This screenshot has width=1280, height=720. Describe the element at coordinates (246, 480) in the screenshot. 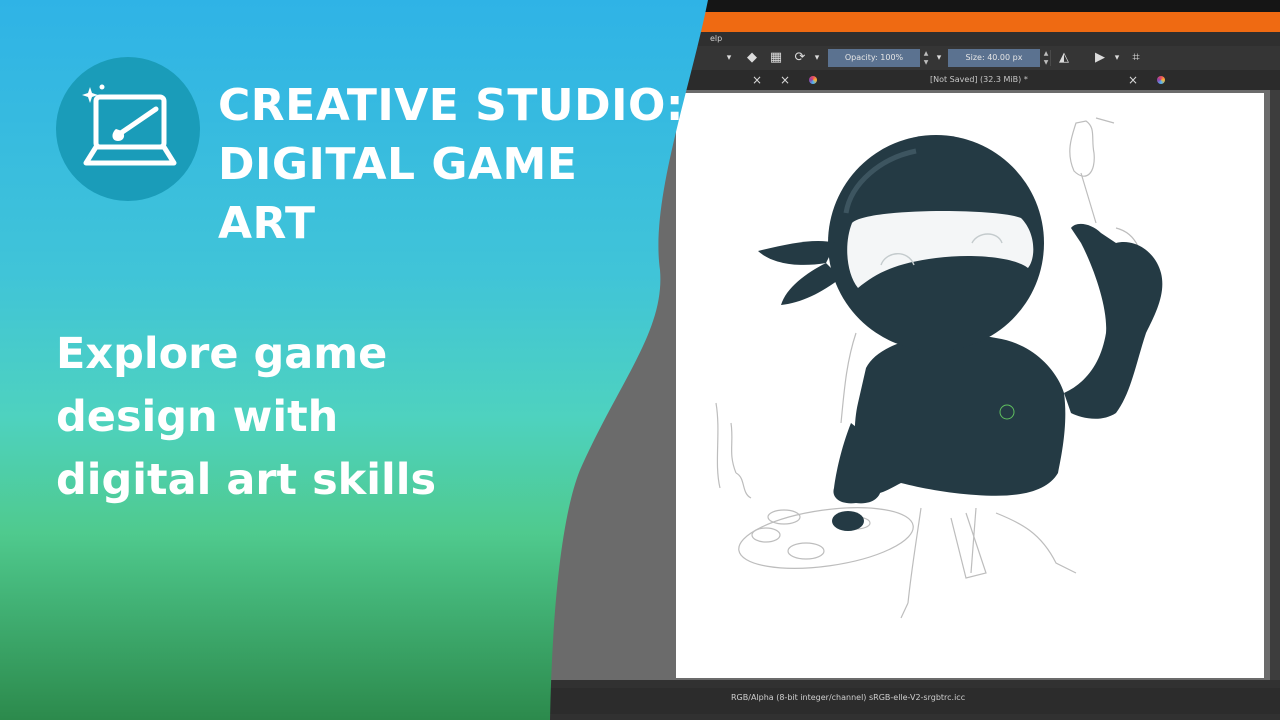

I see `subtitle-line: digital art skills` at that location.